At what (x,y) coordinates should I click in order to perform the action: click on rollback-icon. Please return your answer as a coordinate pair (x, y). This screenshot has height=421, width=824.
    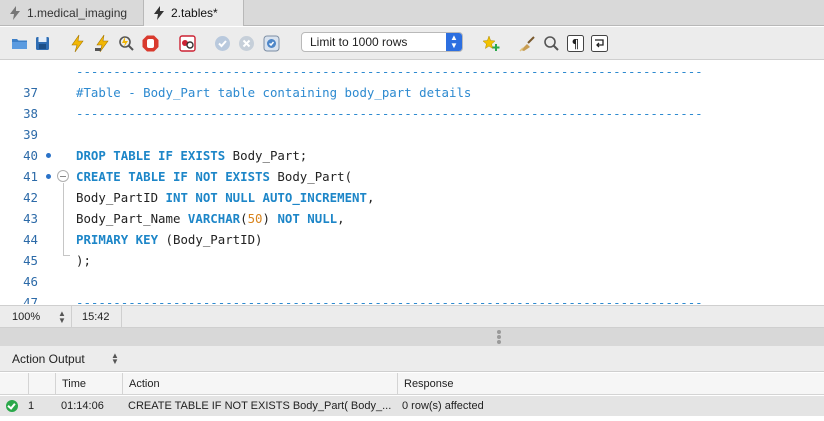
    Looking at the image, I should click on (246, 43).